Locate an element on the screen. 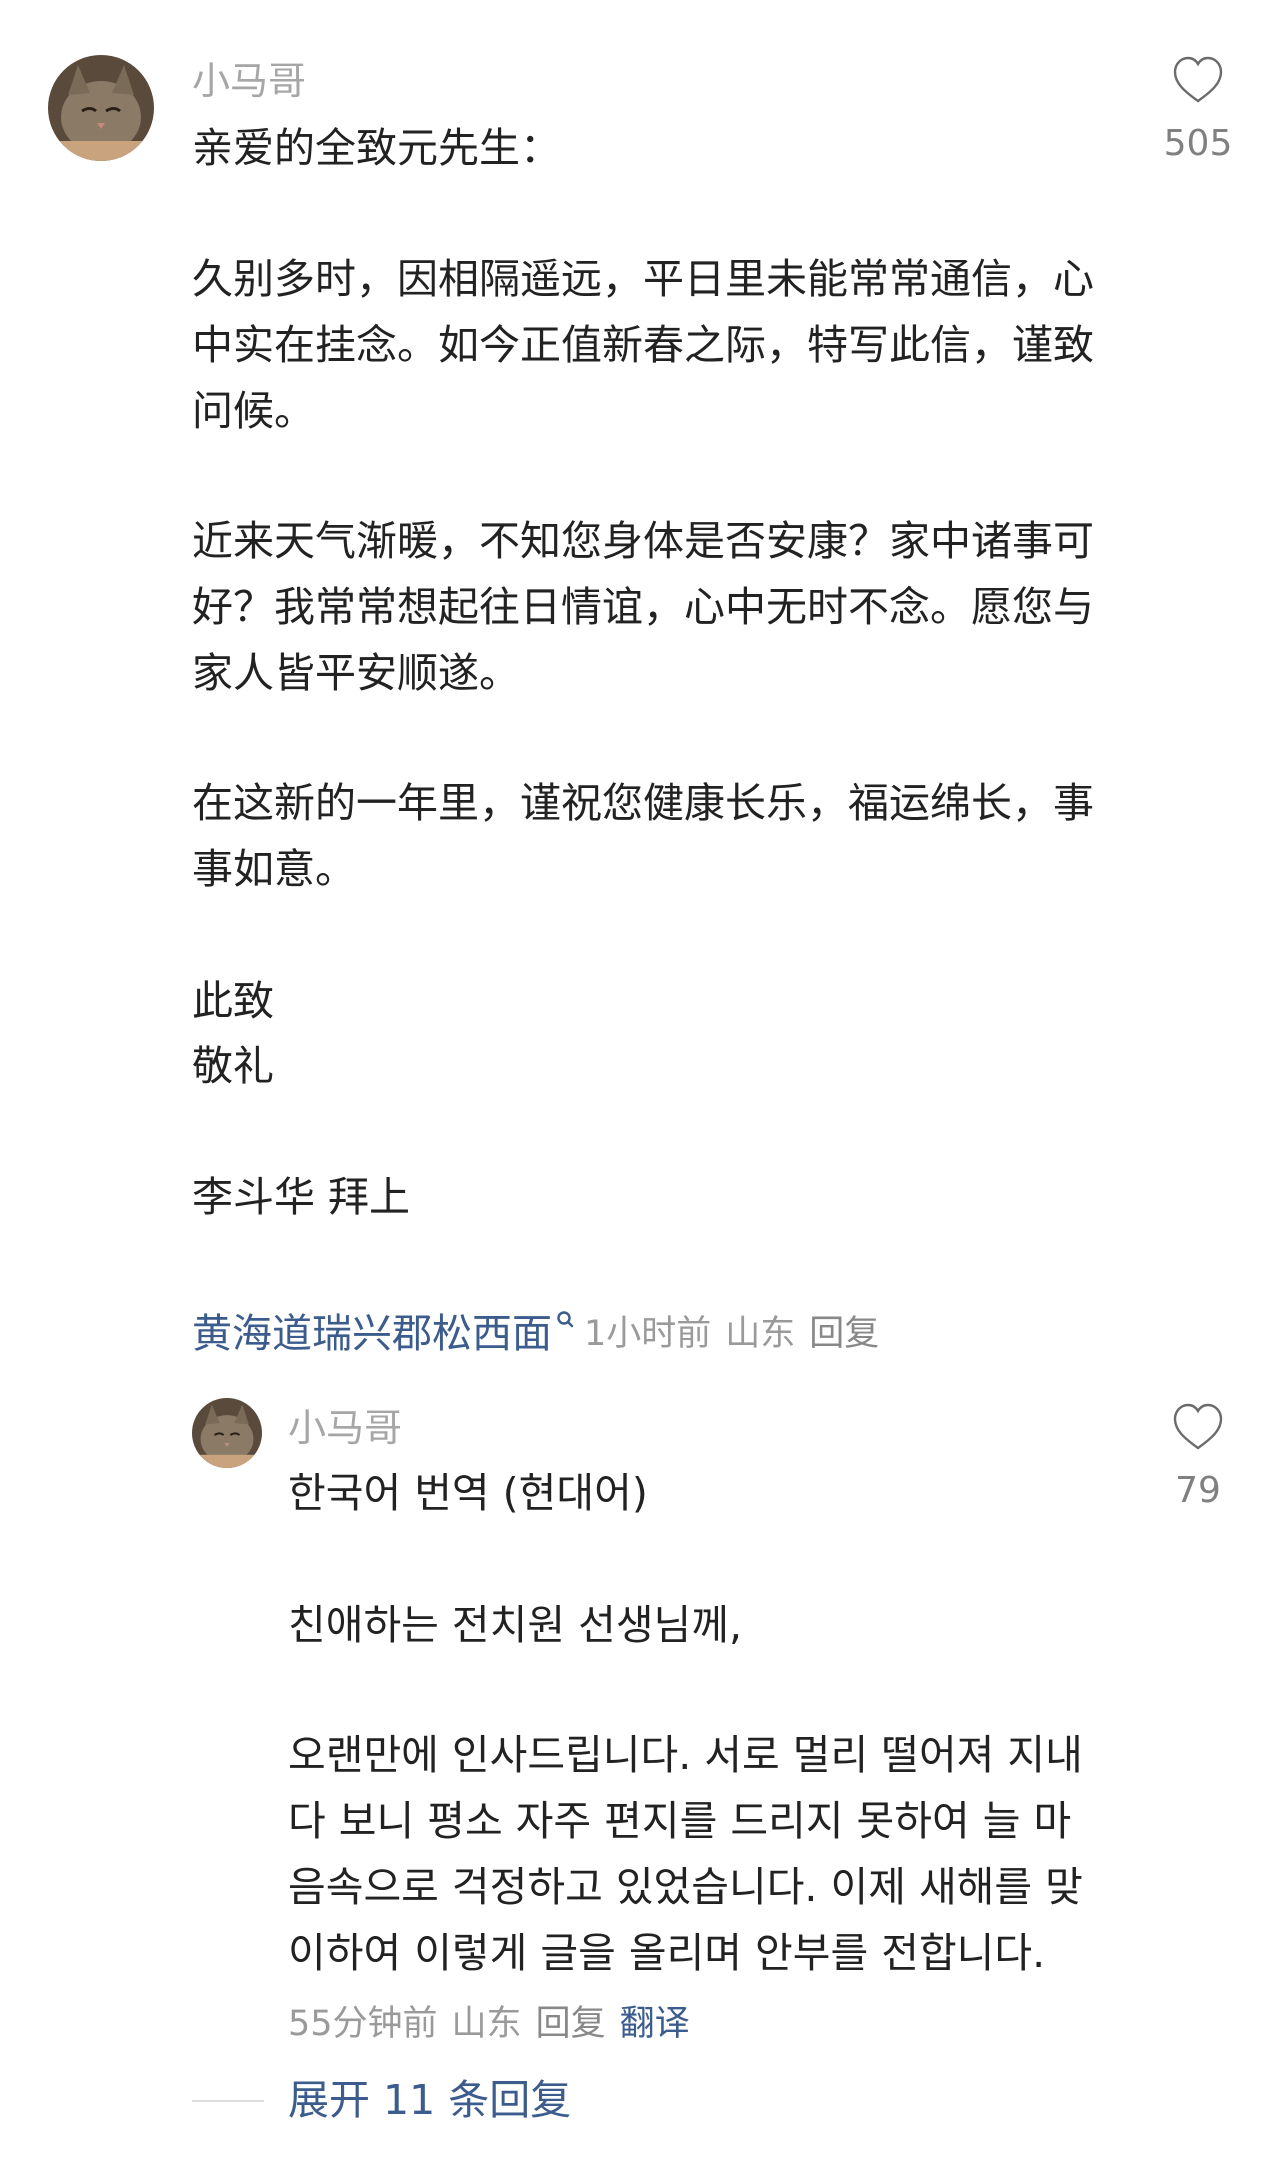  reply-greeting: 친애하는 전치원 선생님께, is located at coordinates (515, 1625).